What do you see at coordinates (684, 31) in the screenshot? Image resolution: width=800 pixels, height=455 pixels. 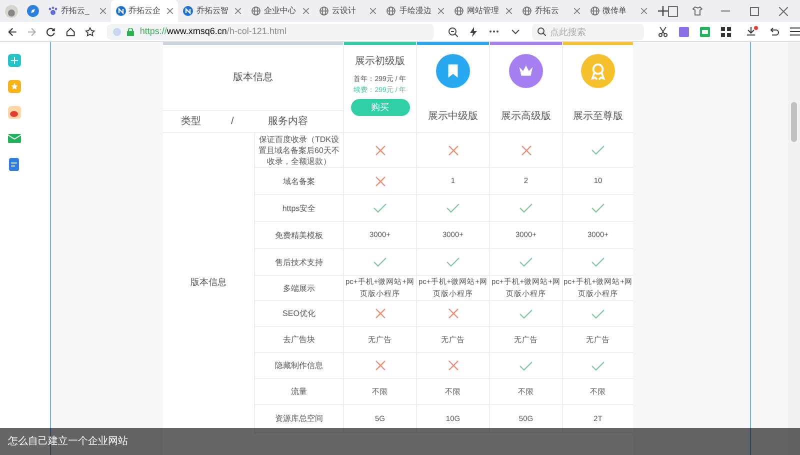 I see `extension-icon` at bounding box center [684, 31].